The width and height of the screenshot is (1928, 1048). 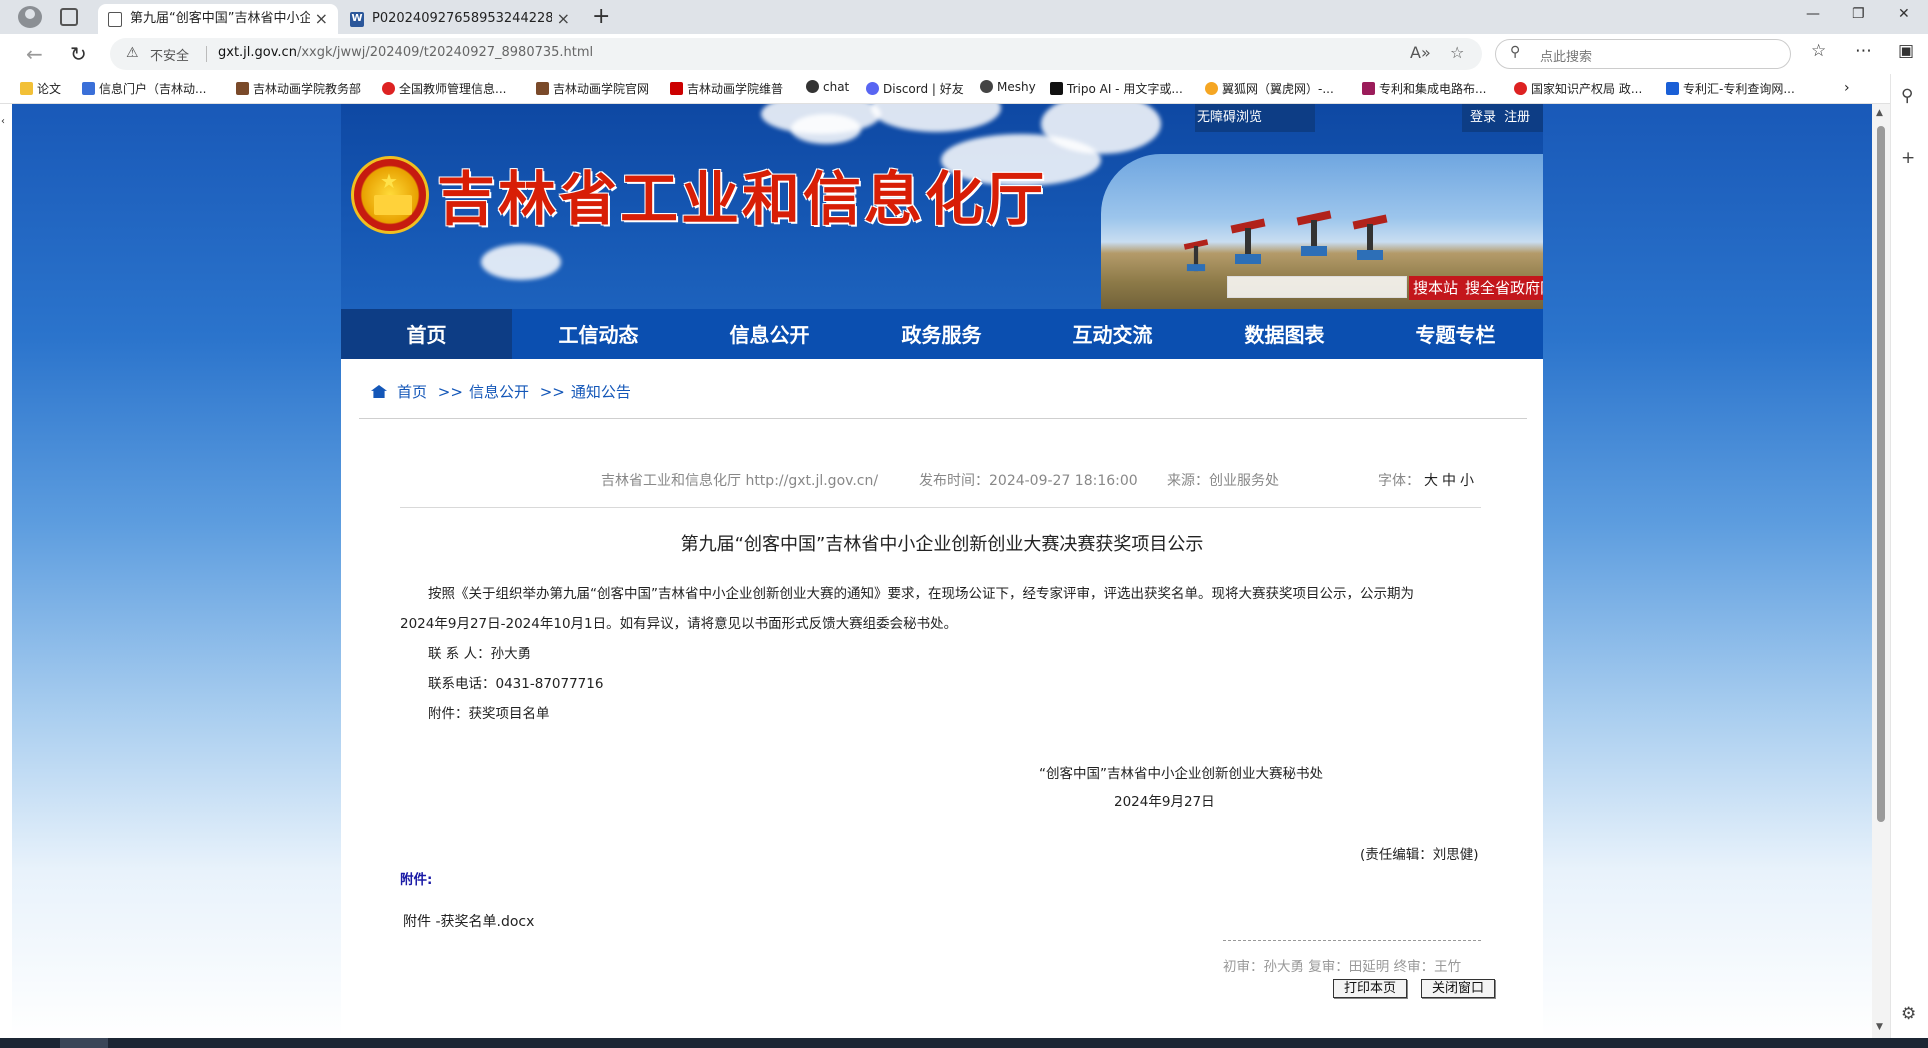 What do you see at coordinates (1164, 802) in the screenshot?
I see `signature-date: 2024年9月27日` at bounding box center [1164, 802].